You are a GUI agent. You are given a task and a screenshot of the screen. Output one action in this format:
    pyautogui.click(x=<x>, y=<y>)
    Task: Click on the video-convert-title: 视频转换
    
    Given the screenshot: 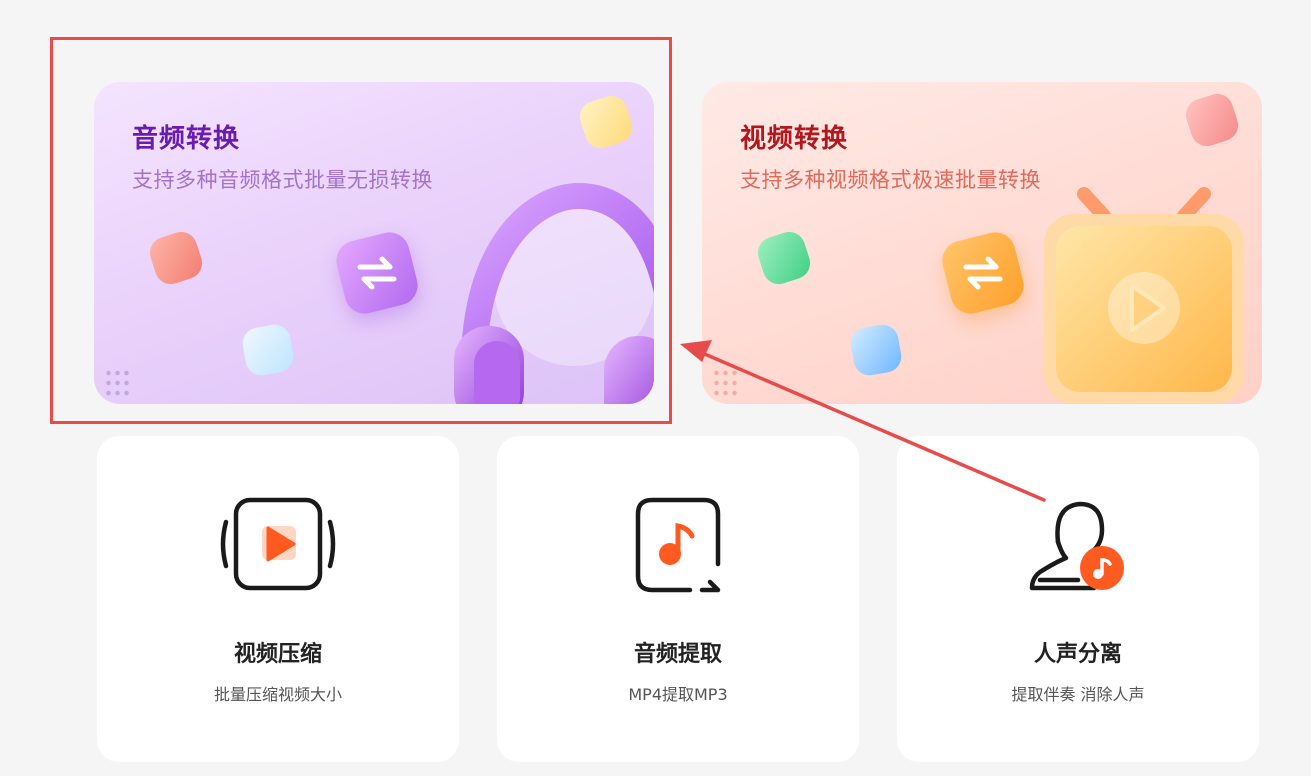 What is the action you would take?
    pyautogui.click(x=794, y=139)
    